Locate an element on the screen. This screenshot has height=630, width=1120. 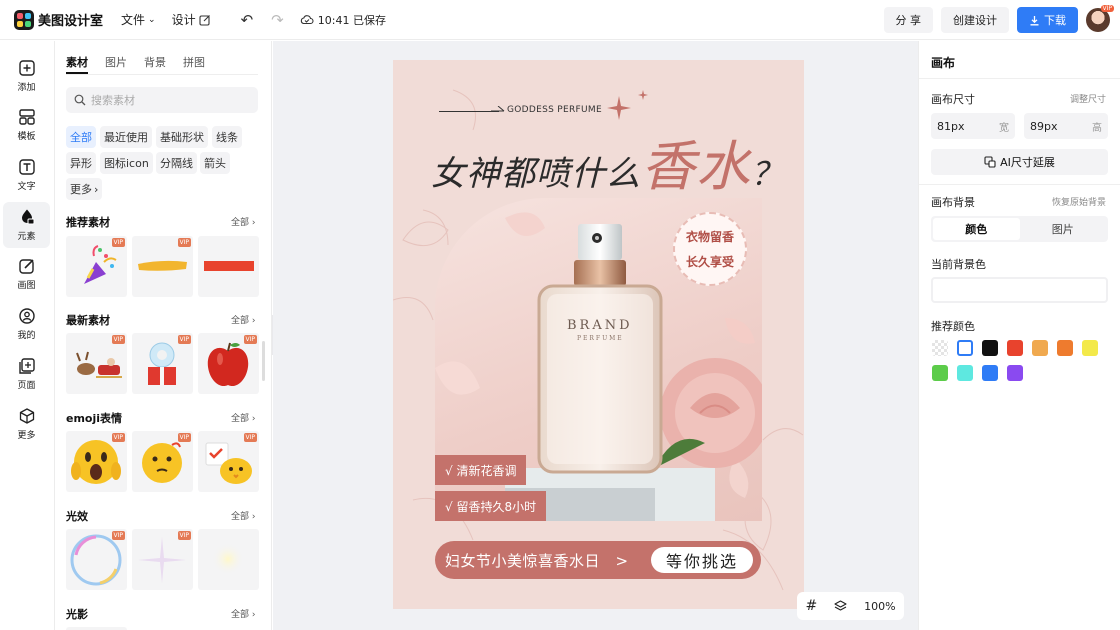
material-screaming-emoji: VIP is located at coordinates (96, 461).